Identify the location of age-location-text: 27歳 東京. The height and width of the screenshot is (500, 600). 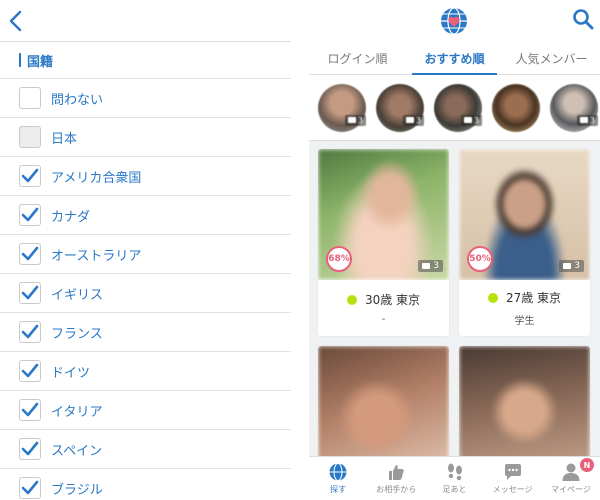
(533, 298).